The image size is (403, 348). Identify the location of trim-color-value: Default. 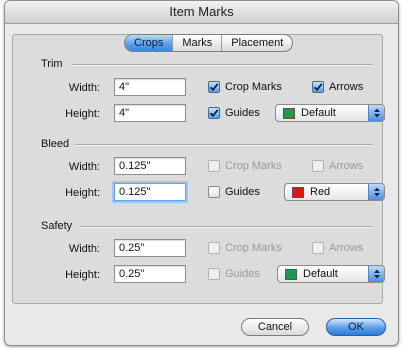
(318, 113).